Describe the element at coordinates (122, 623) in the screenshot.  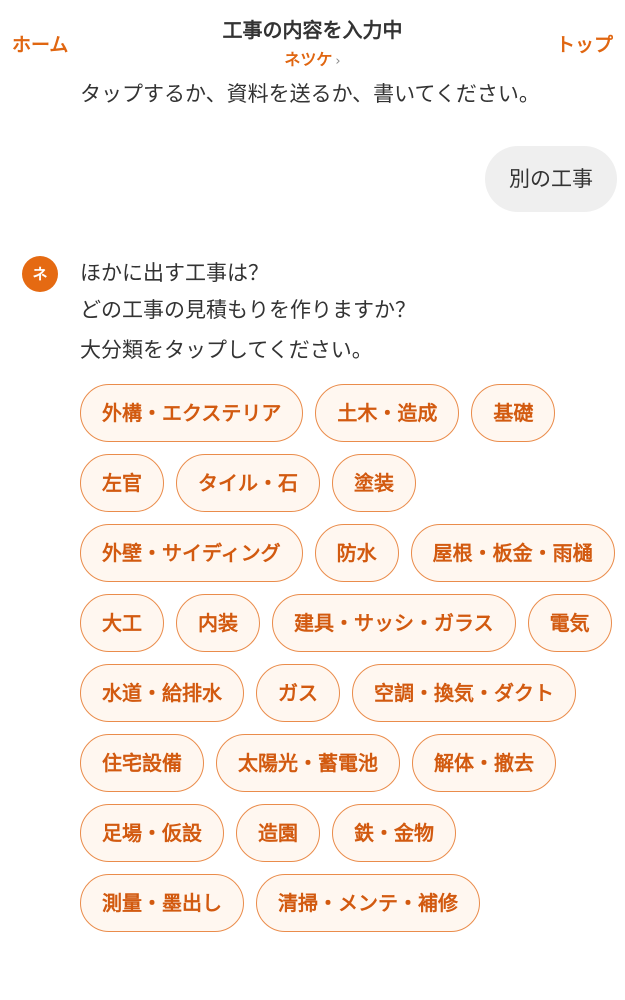
I see `category-chip: 大工` at that location.